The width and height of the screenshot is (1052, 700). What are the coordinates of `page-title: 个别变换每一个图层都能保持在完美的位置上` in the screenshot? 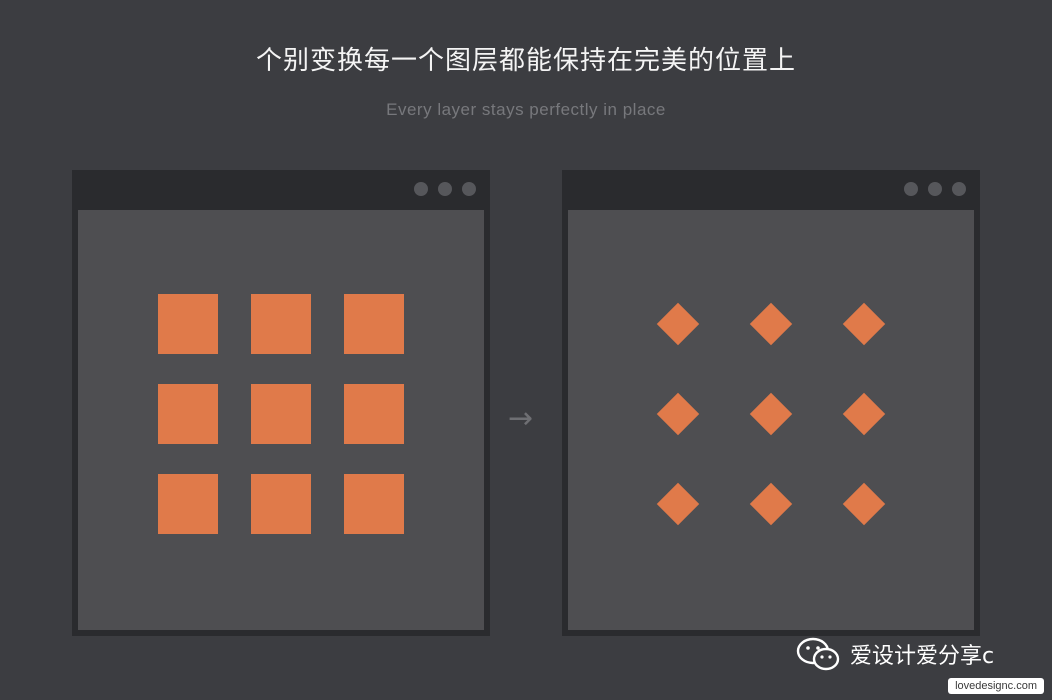 It's located at (525, 61).